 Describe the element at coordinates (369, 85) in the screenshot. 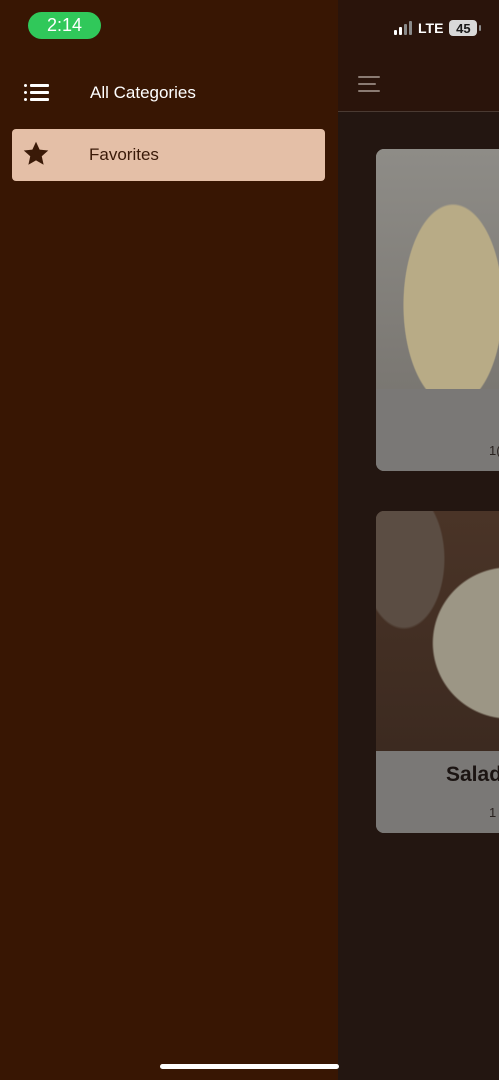

I see `menu-icon` at that location.